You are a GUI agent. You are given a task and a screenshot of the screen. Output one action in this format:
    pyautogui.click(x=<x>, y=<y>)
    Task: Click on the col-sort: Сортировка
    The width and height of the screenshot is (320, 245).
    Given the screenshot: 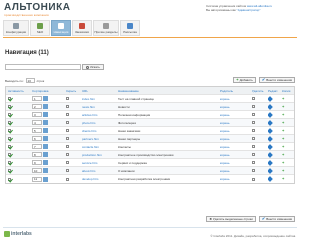 What is the action you would take?
    pyautogui.click(x=48, y=90)
    